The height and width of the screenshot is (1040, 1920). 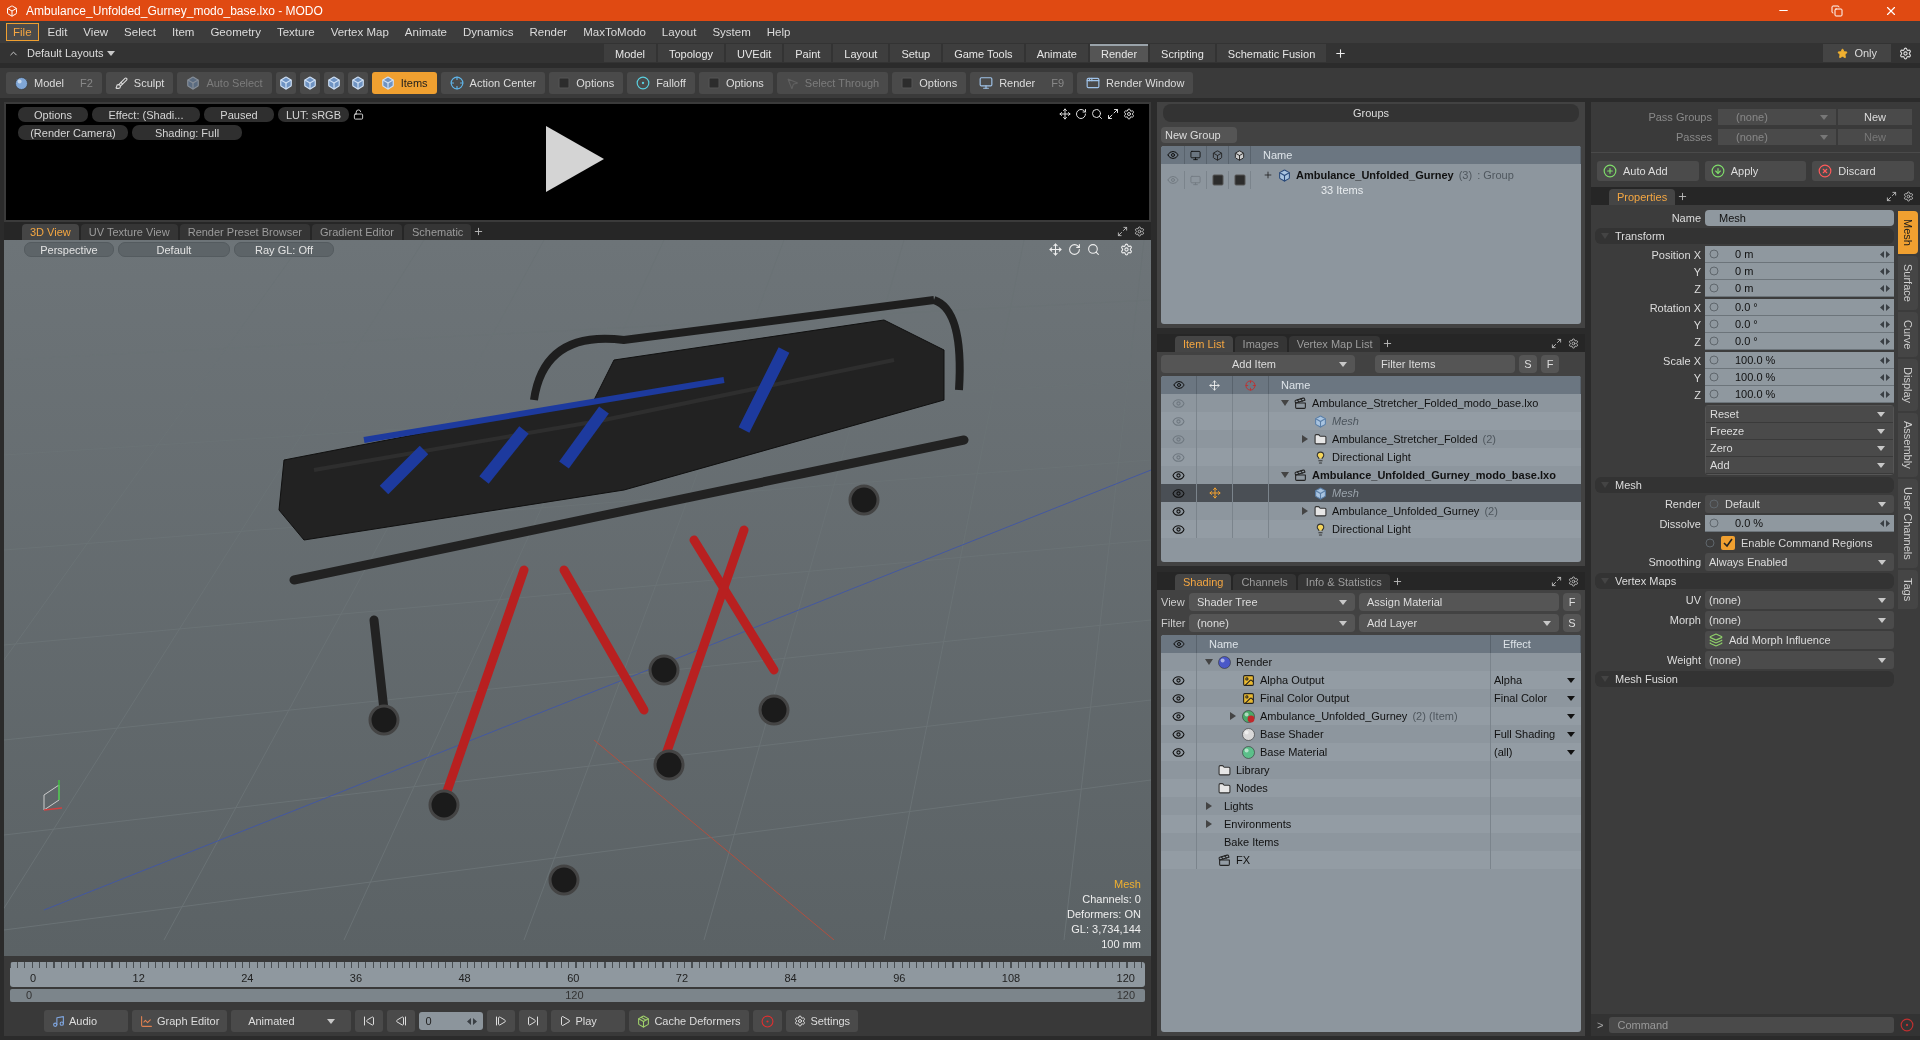 What do you see at coordinates (140, 32) in the screenshot?
I see `menu-item: Select` at bounding box center [140, 32].